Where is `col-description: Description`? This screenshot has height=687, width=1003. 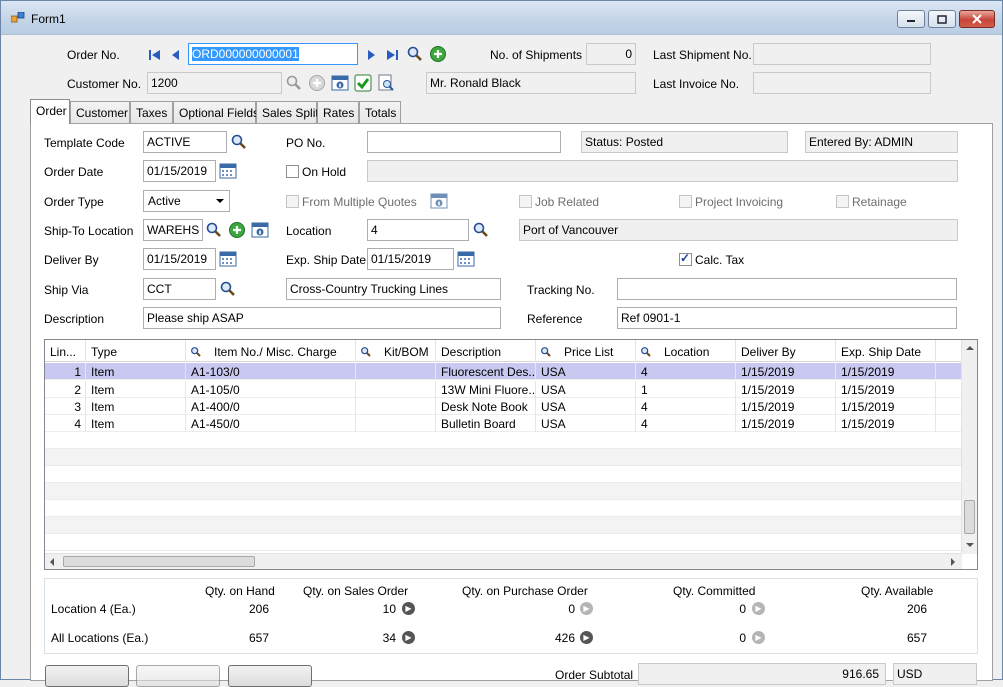 col-description: Description is located at coordinates (486, 351).